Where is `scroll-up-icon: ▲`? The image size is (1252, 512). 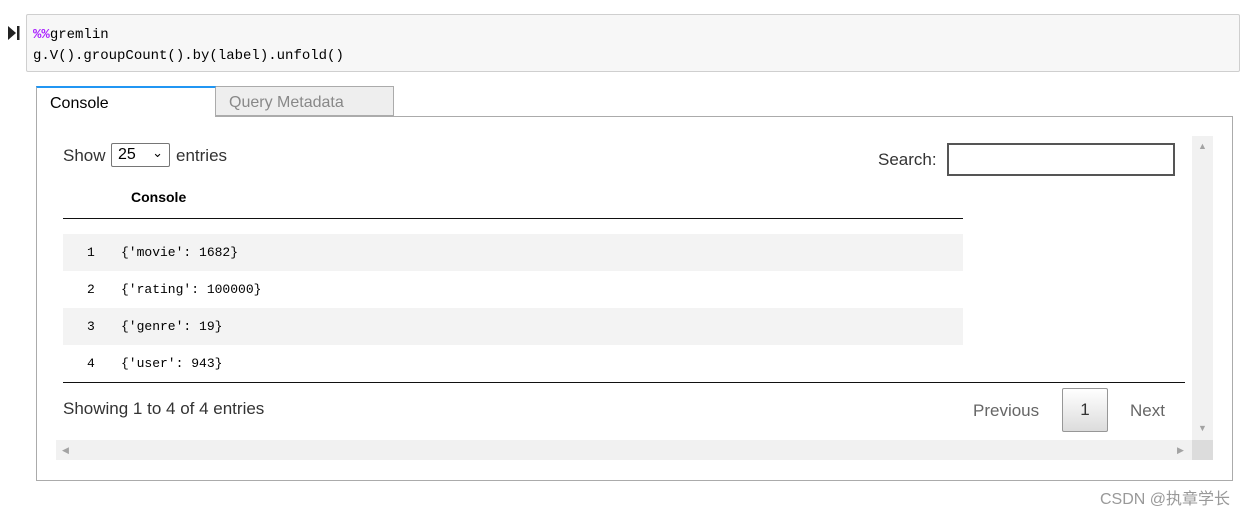
scroll-up-icon: ▲ is located at coordinates (1202, 146).